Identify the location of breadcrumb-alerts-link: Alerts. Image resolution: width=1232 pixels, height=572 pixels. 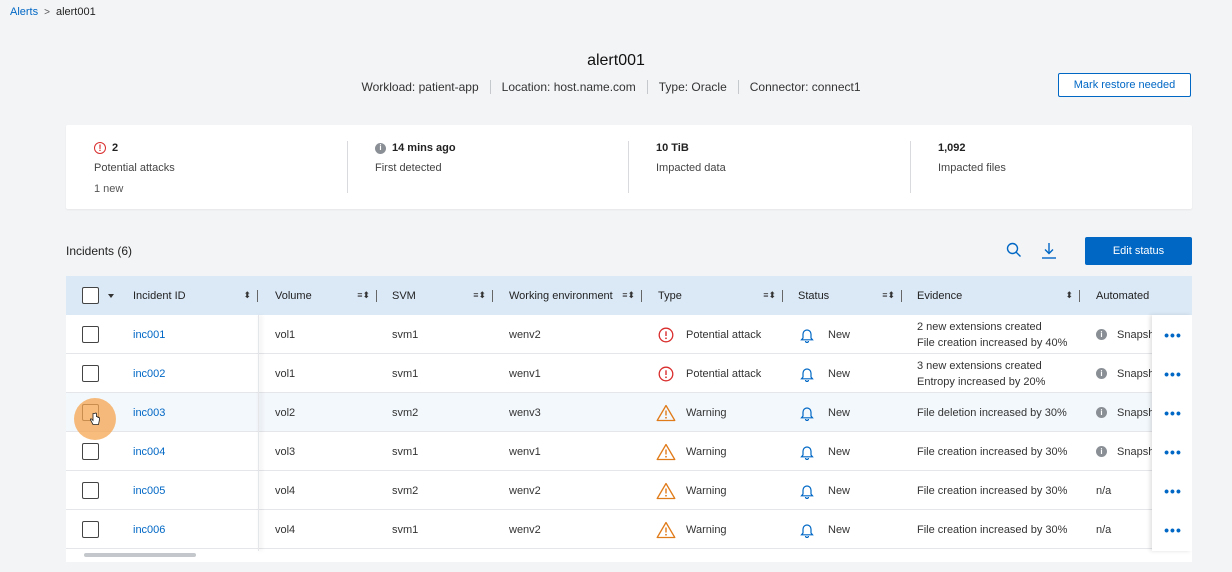
(24, 12).